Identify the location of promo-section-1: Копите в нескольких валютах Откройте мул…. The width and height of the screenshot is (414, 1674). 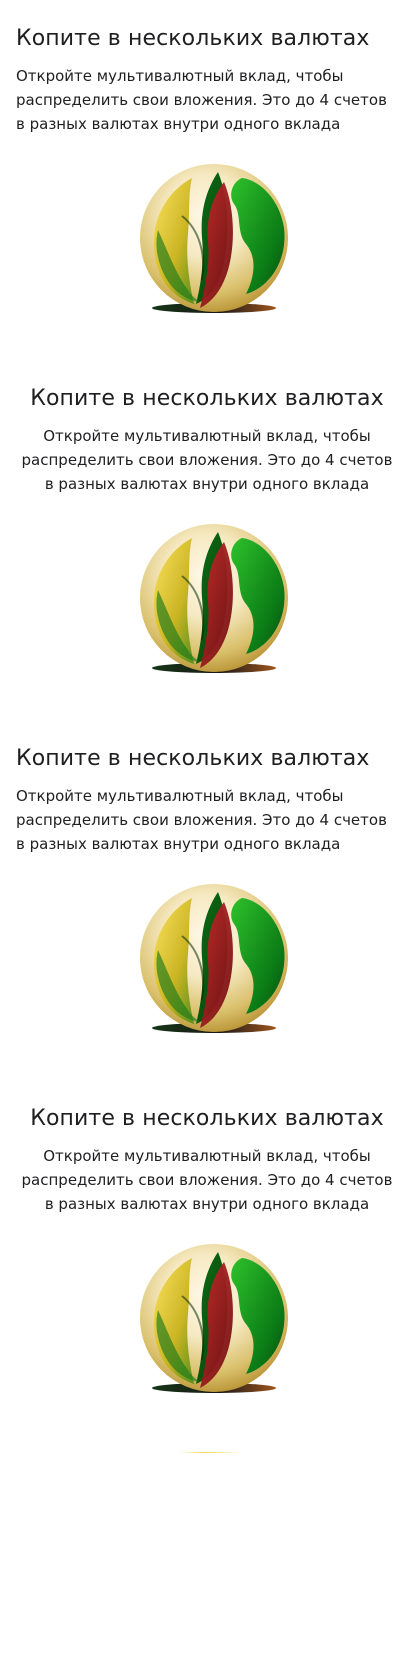
(207, 80).